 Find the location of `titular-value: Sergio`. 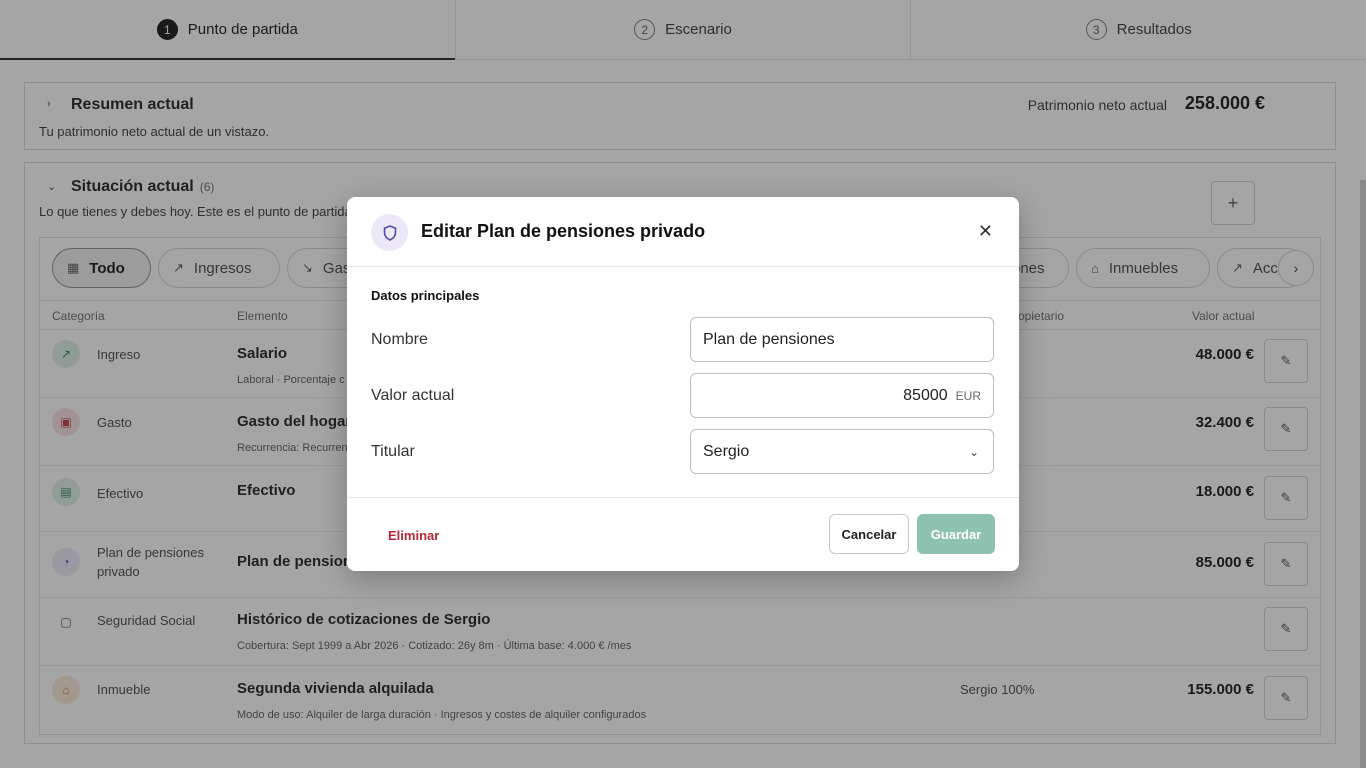

titular-value: Sergio is located at coordinates (726, 451).